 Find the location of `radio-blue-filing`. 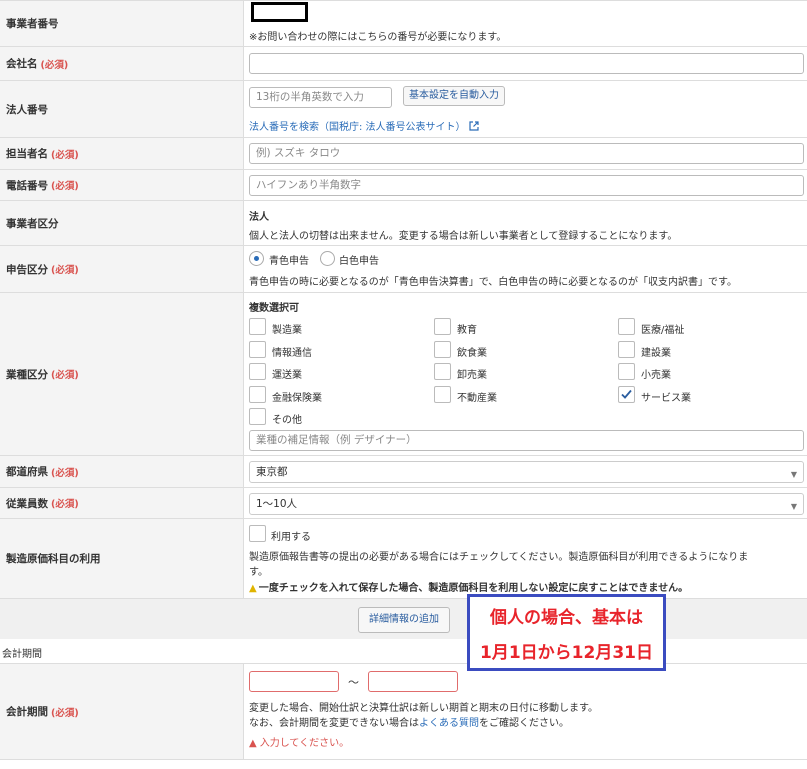

radio-blue-filing is located at coordinates (256, 258).